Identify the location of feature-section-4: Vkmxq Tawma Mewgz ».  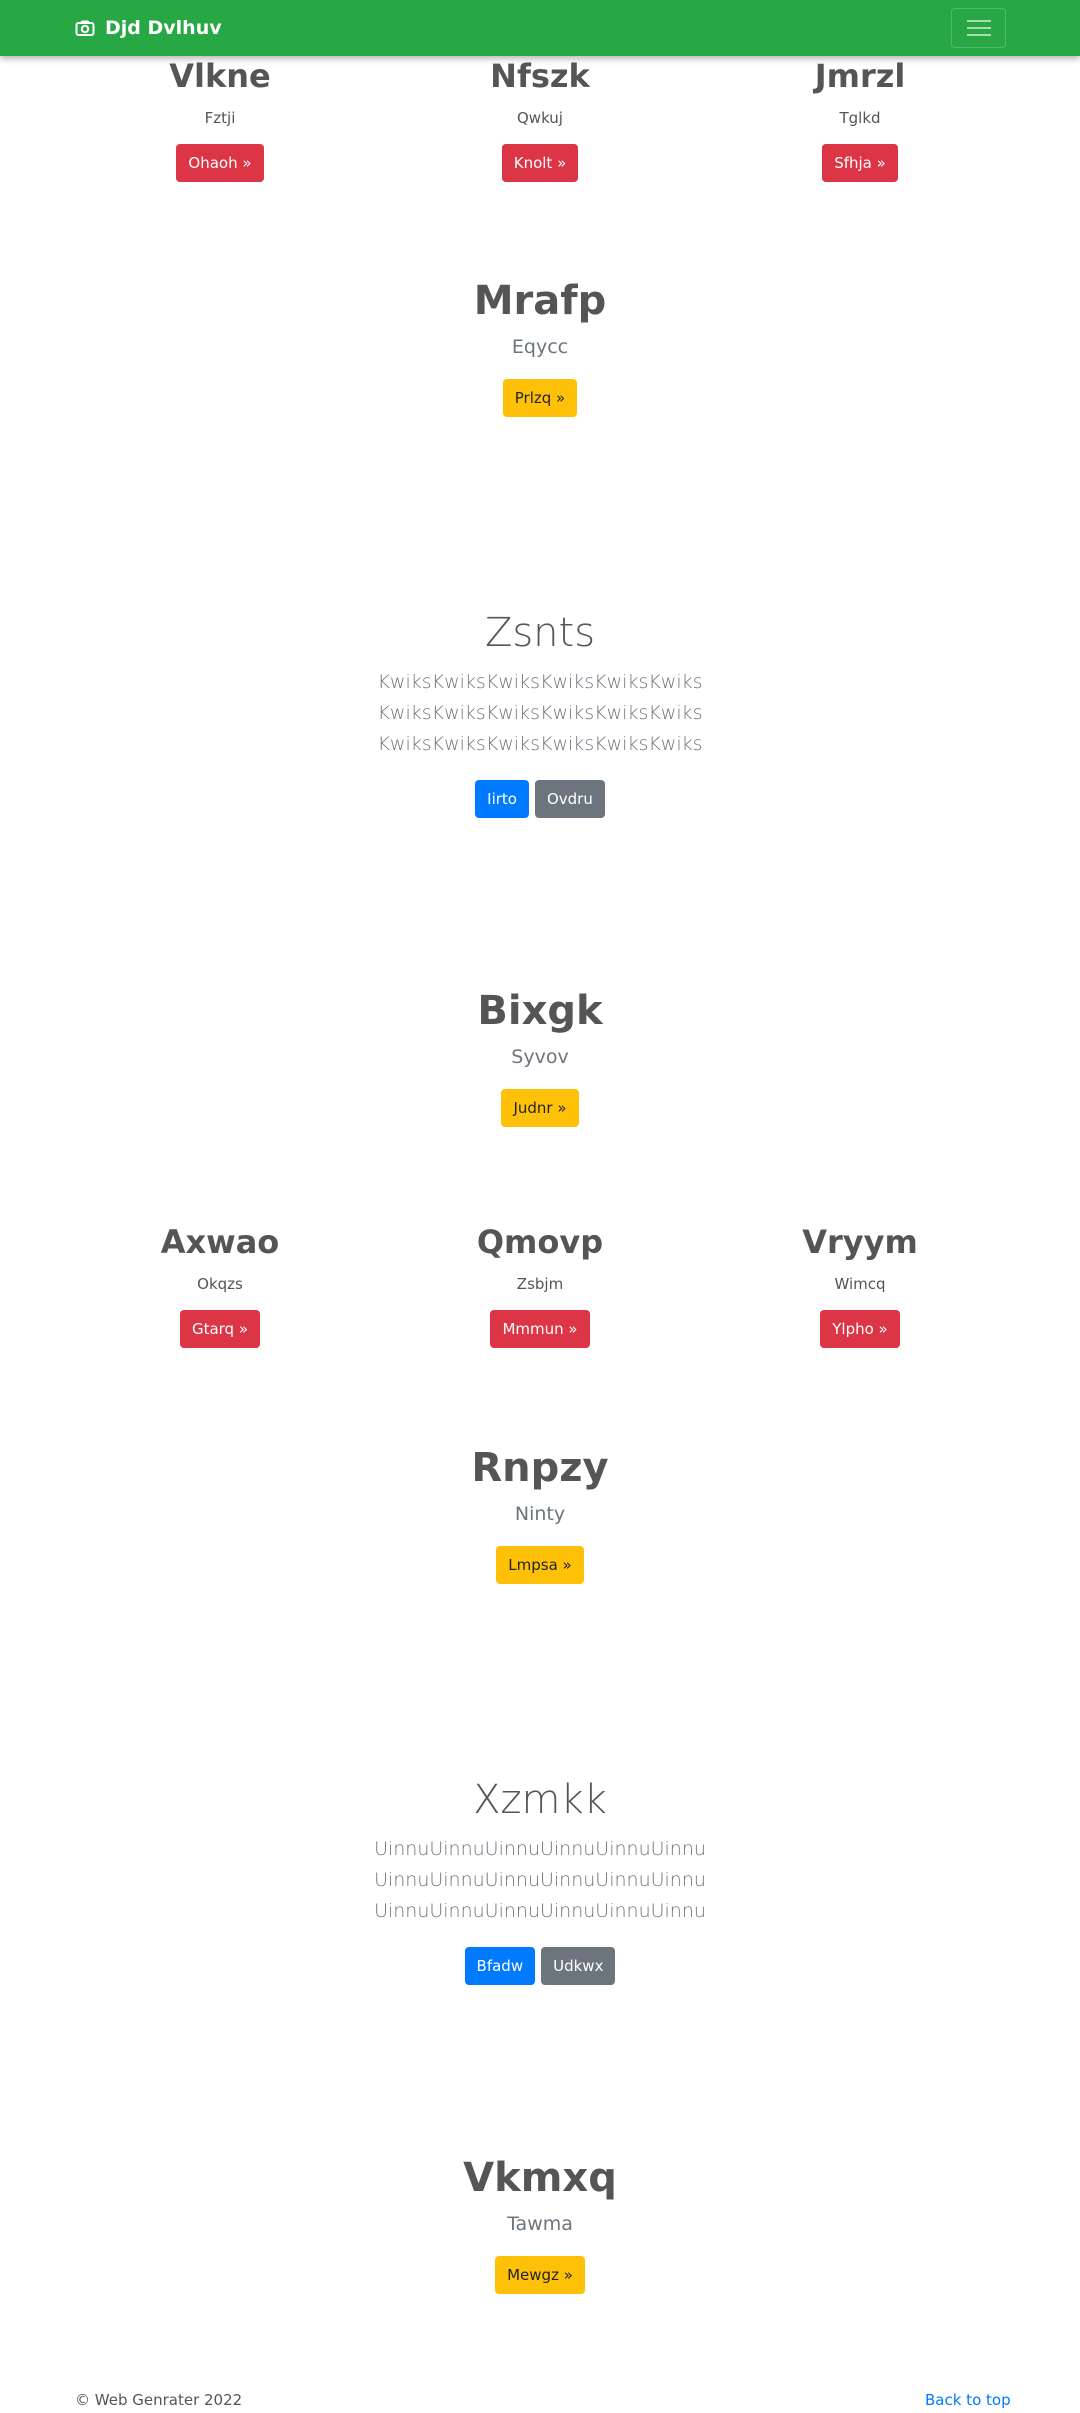
(540, 2224).